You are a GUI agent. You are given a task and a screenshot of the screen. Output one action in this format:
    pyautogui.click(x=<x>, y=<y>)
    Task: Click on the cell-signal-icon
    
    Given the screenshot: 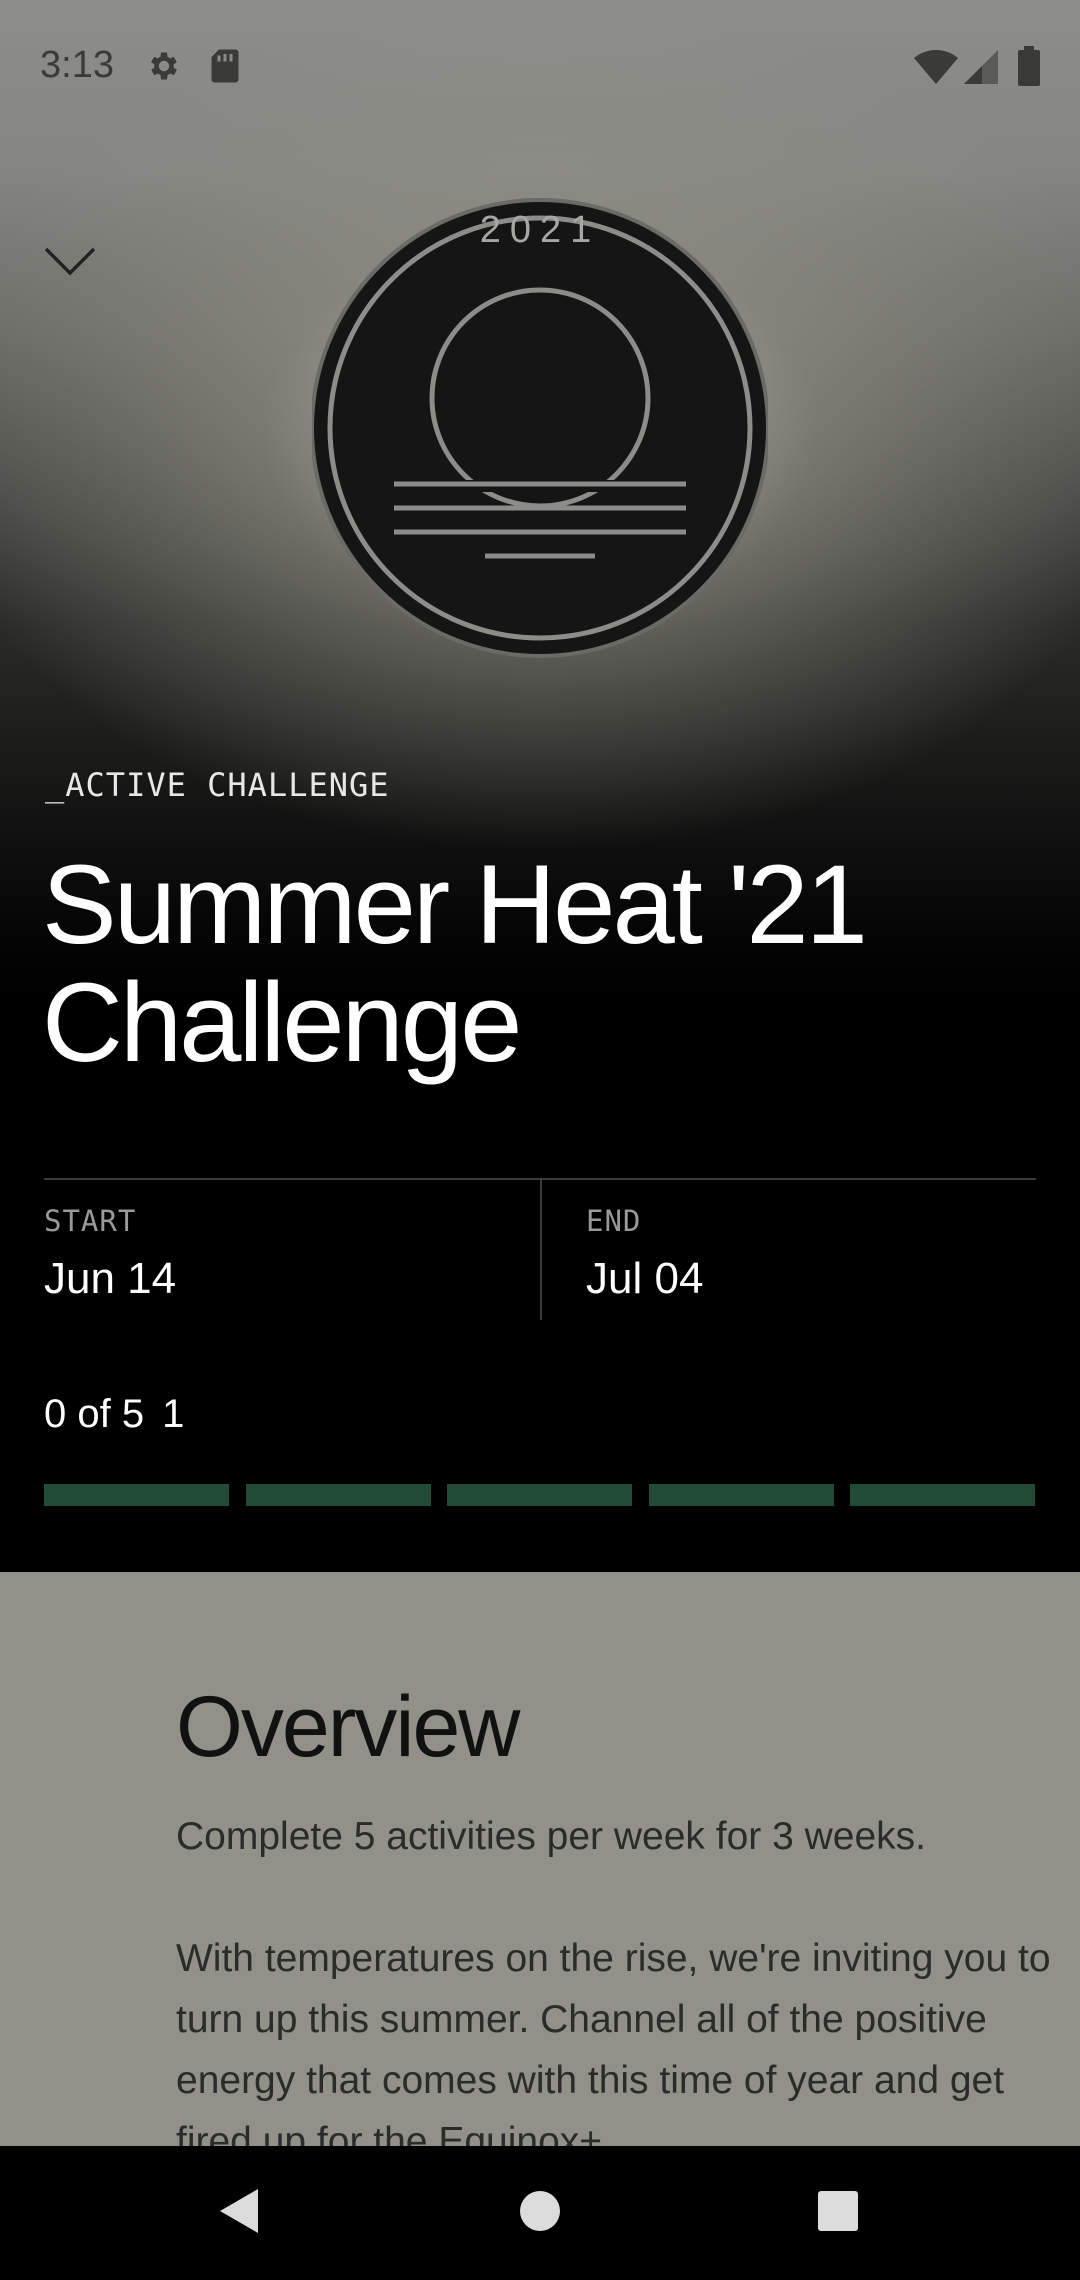 What is the action you would take?
    pyautogui.click(x=981, y=69)
    